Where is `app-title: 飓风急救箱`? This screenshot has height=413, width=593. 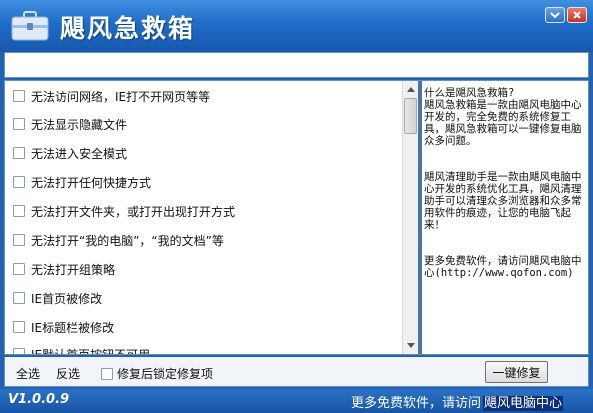 app-title: 飓风急救箱 is located at coordinates (128, 28).